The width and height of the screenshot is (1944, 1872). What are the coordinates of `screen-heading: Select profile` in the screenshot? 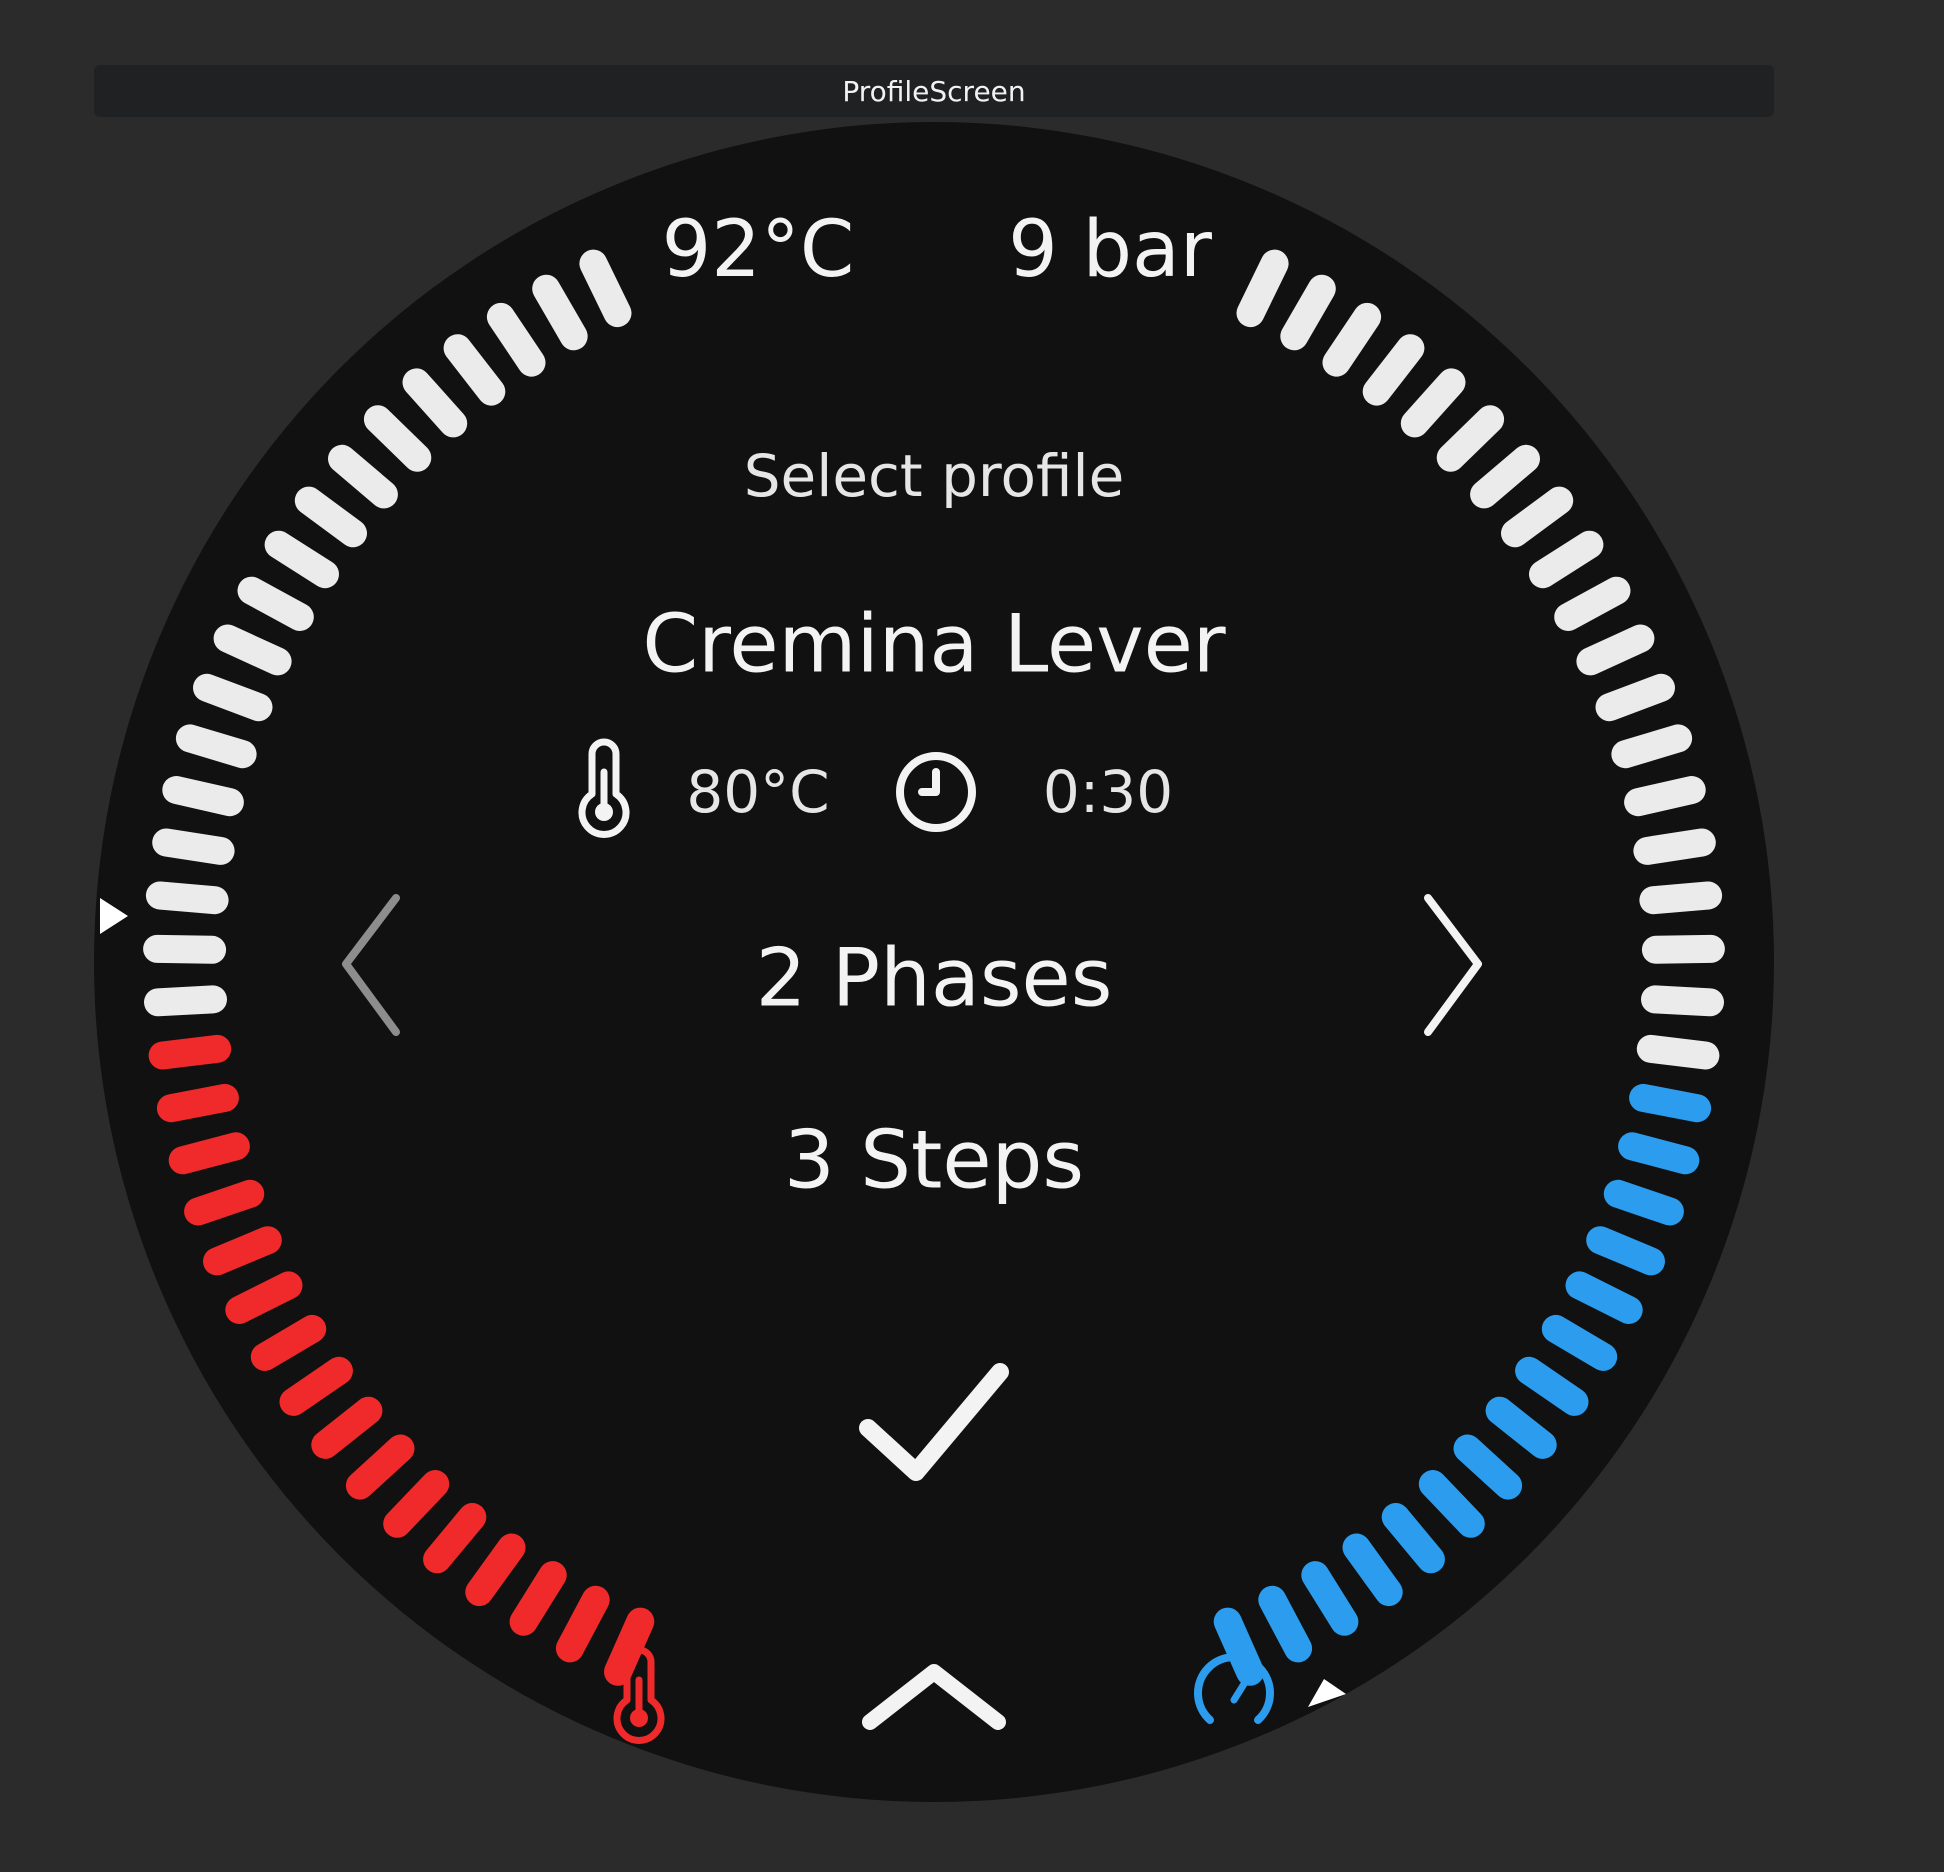 It's located at (934, 476).